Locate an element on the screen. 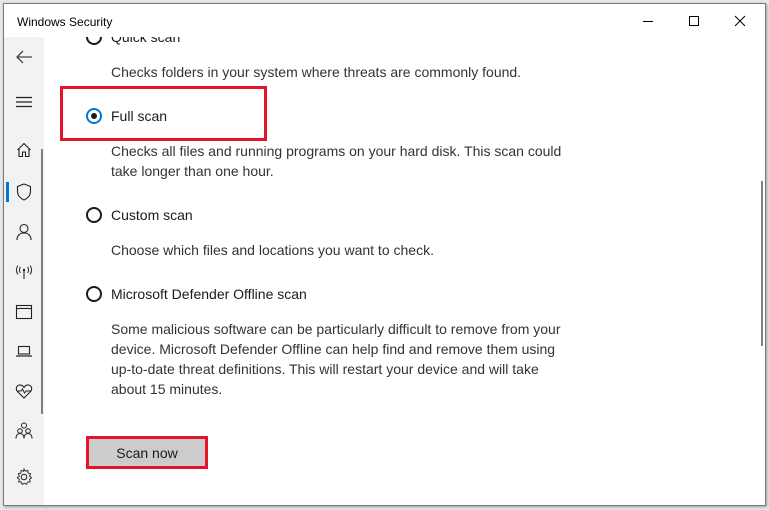 This screenshot has height=510, width=769. minimize-button is located at coordinates (648, 20).